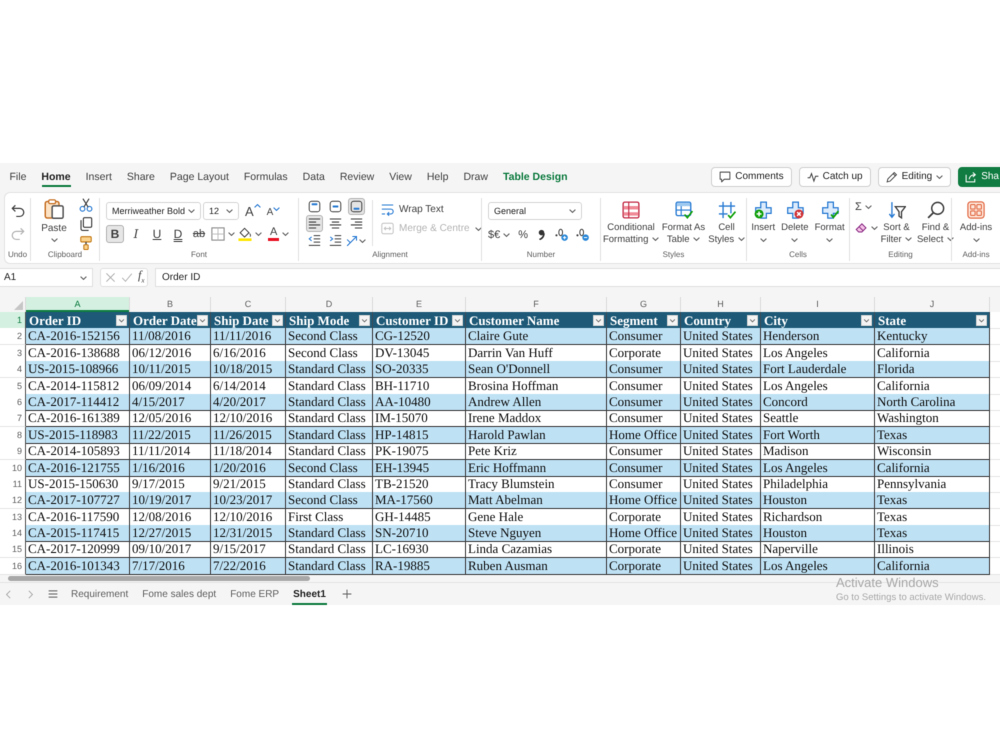 The image size is (1000, 750). What do you see at coordinates (631, 222) in the screenshot?
I see `conditional-formatting-button: Conditional Formatting` at bounding box center [631, 222].